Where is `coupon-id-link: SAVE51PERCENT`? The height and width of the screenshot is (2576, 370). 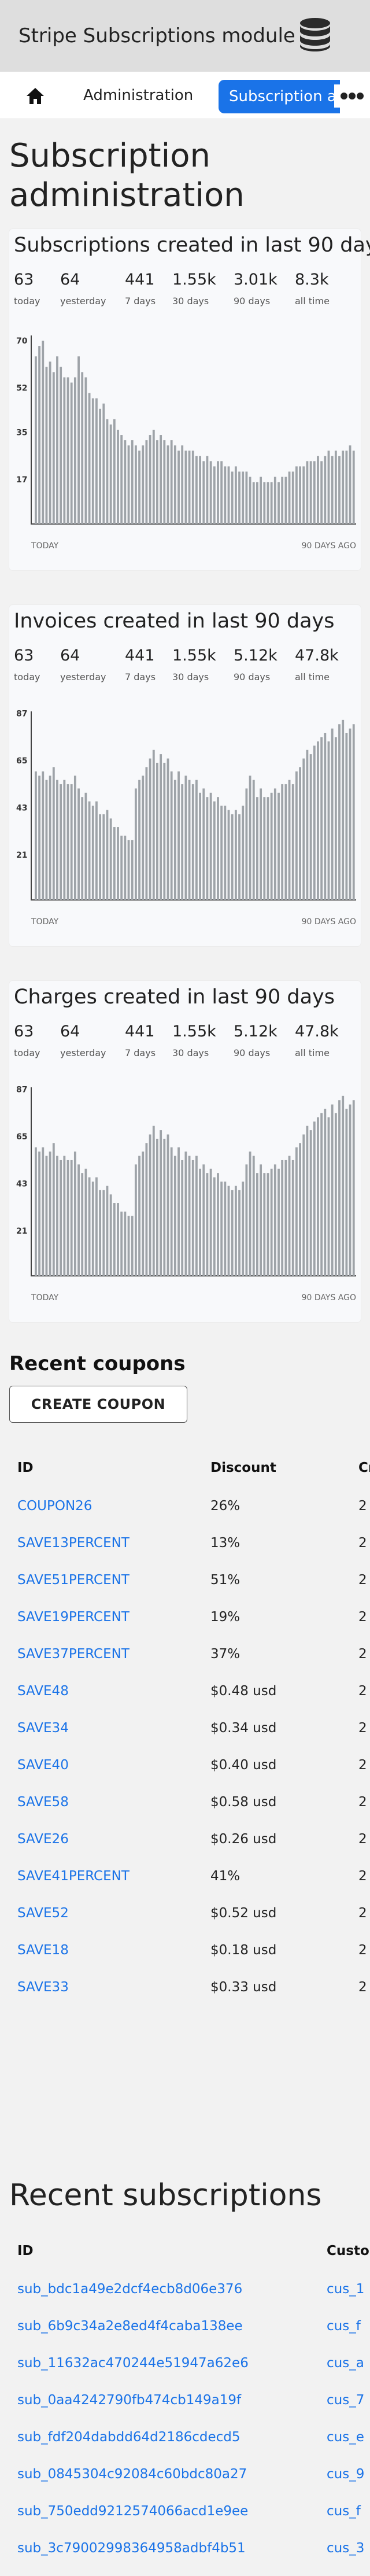
coupon-id-link: SAVE51PERCENT is located at coordinates (73, 1580).